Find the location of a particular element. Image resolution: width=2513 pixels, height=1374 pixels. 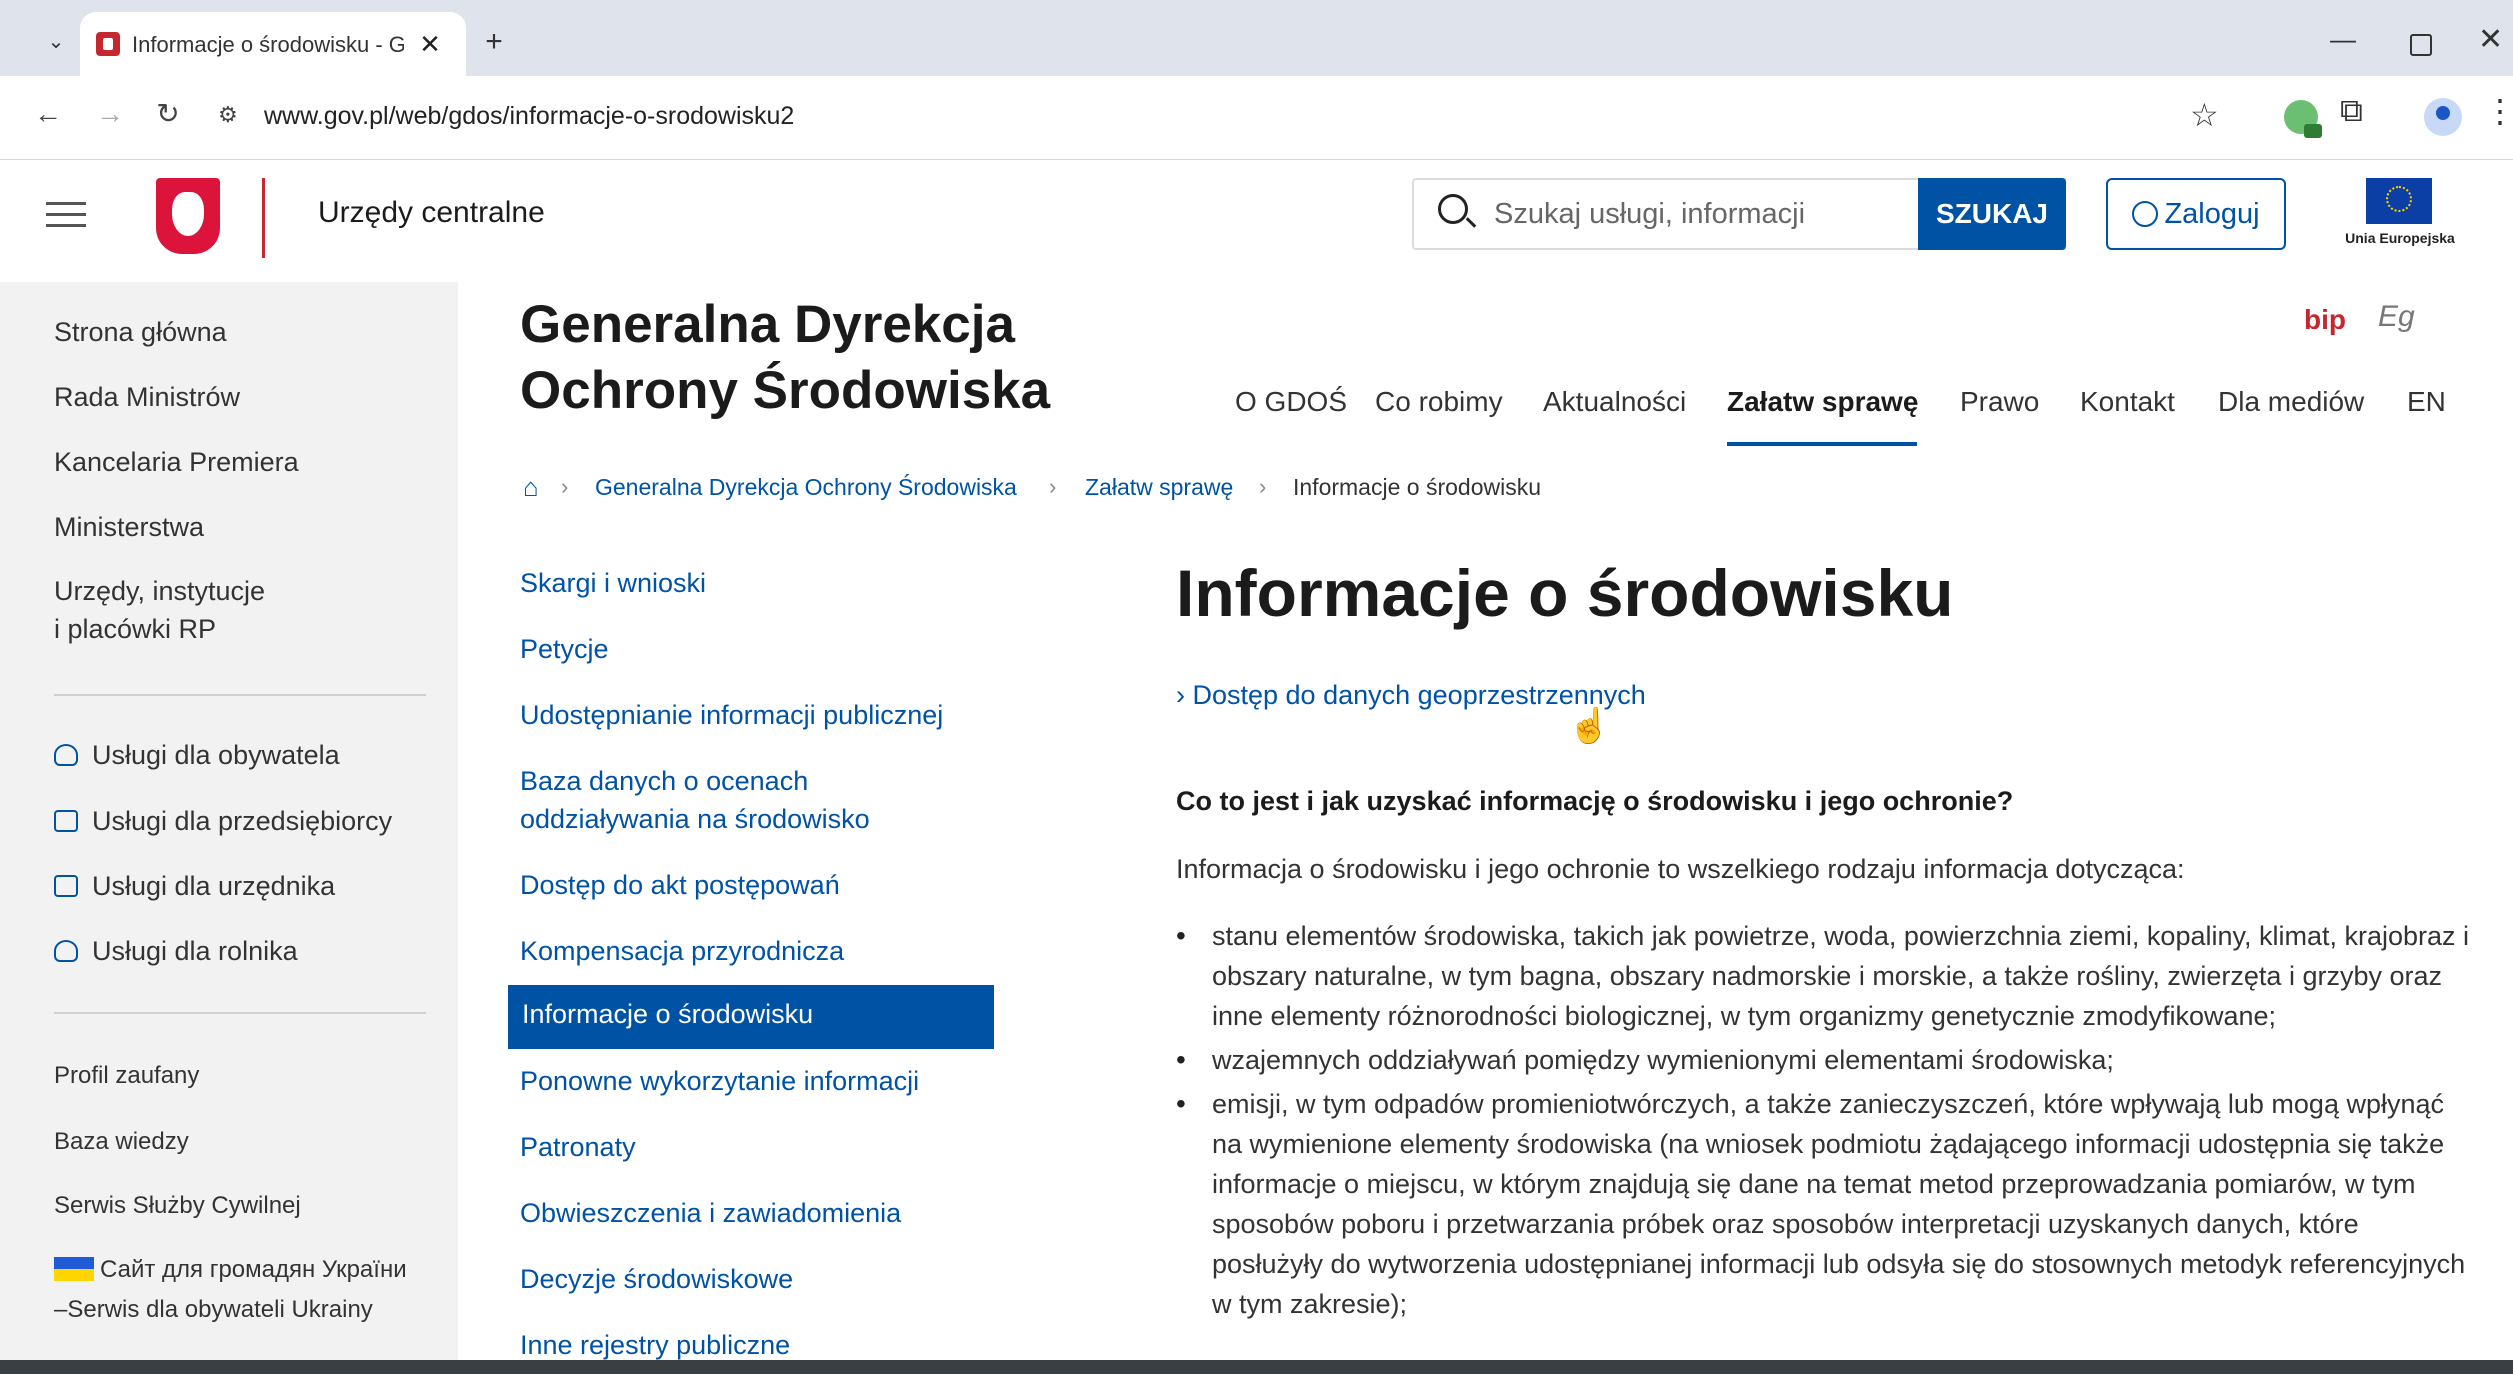

login-button: Zaloguj is located at coordinates (2196, 214).